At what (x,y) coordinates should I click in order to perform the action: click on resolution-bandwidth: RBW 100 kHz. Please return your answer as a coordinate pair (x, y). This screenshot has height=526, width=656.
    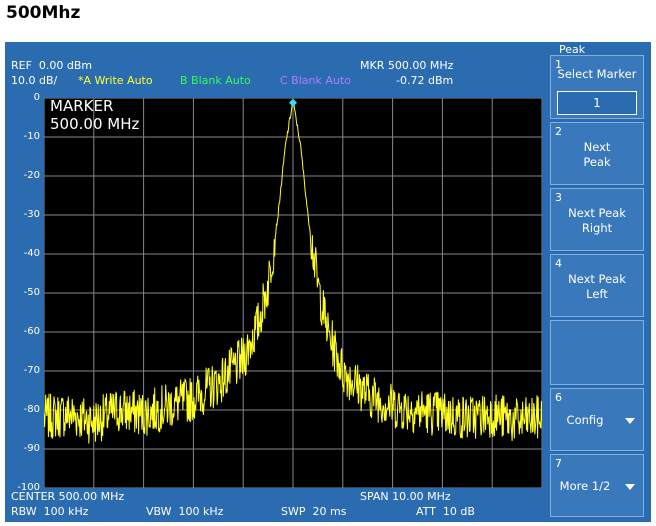
    Looking at the image, I should click on (50, 511).